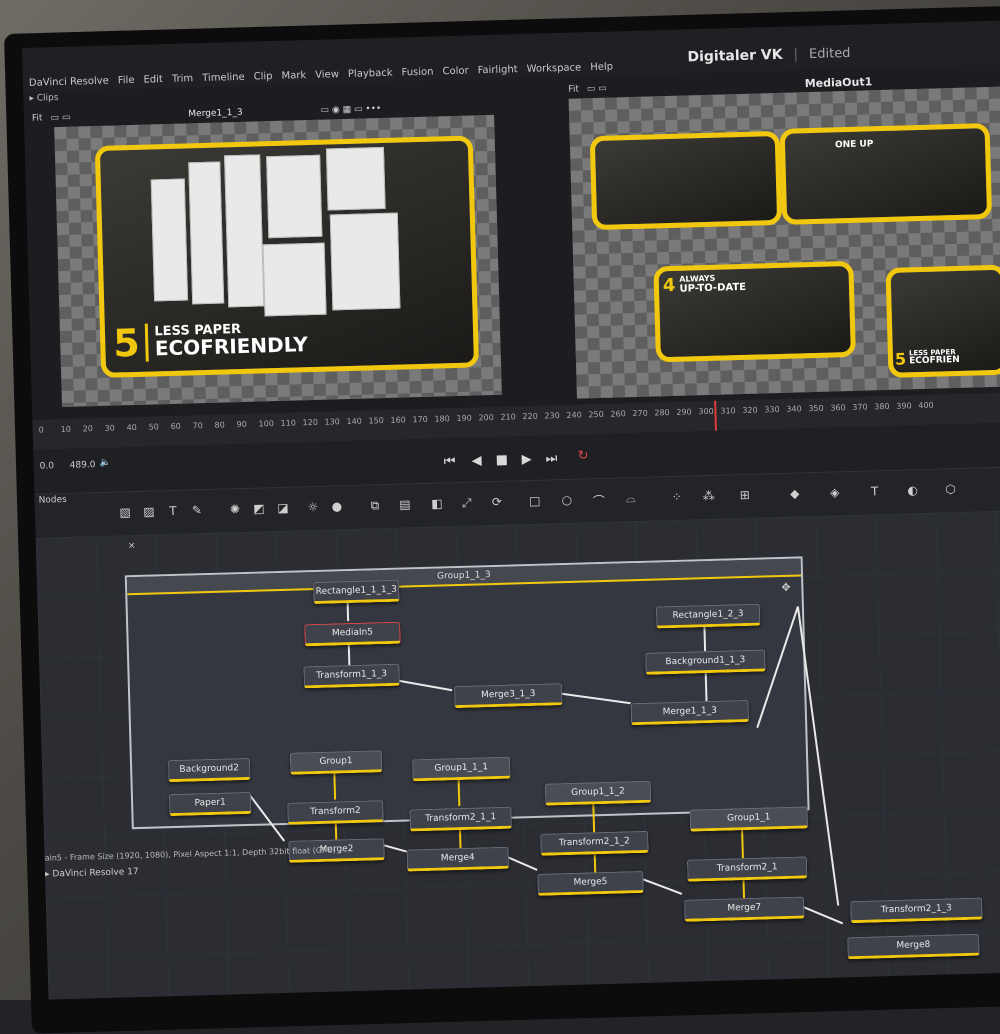 The image size is (1000, 1034). I want to click on node-group1-1-1: Group1_1_1, so click(461, 769).